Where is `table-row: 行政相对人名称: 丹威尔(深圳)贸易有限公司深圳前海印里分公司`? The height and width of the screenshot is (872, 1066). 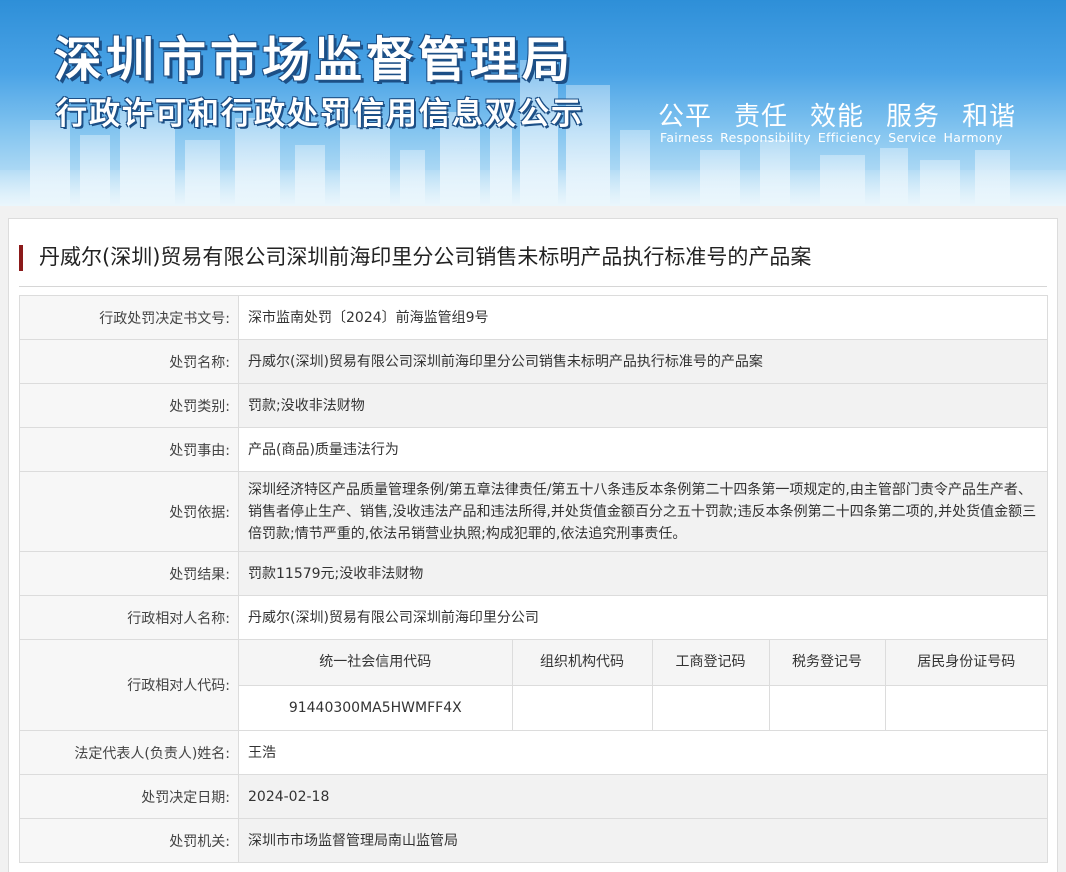 table-row: 行政相对人名称: 丹威尔(深圳)贸易有限公司深圳前海印里分公司 is located at coordinates (533, 617).